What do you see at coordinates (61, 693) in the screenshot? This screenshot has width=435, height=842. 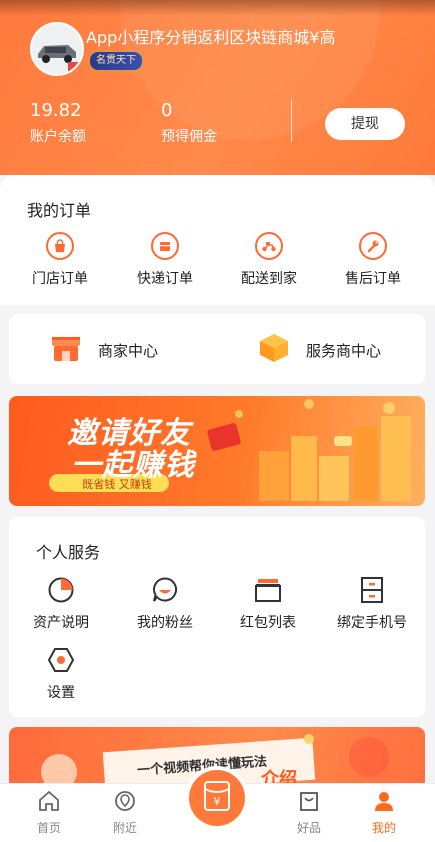 I see `service-item-label: 设置` at bounding box center [61, 693].